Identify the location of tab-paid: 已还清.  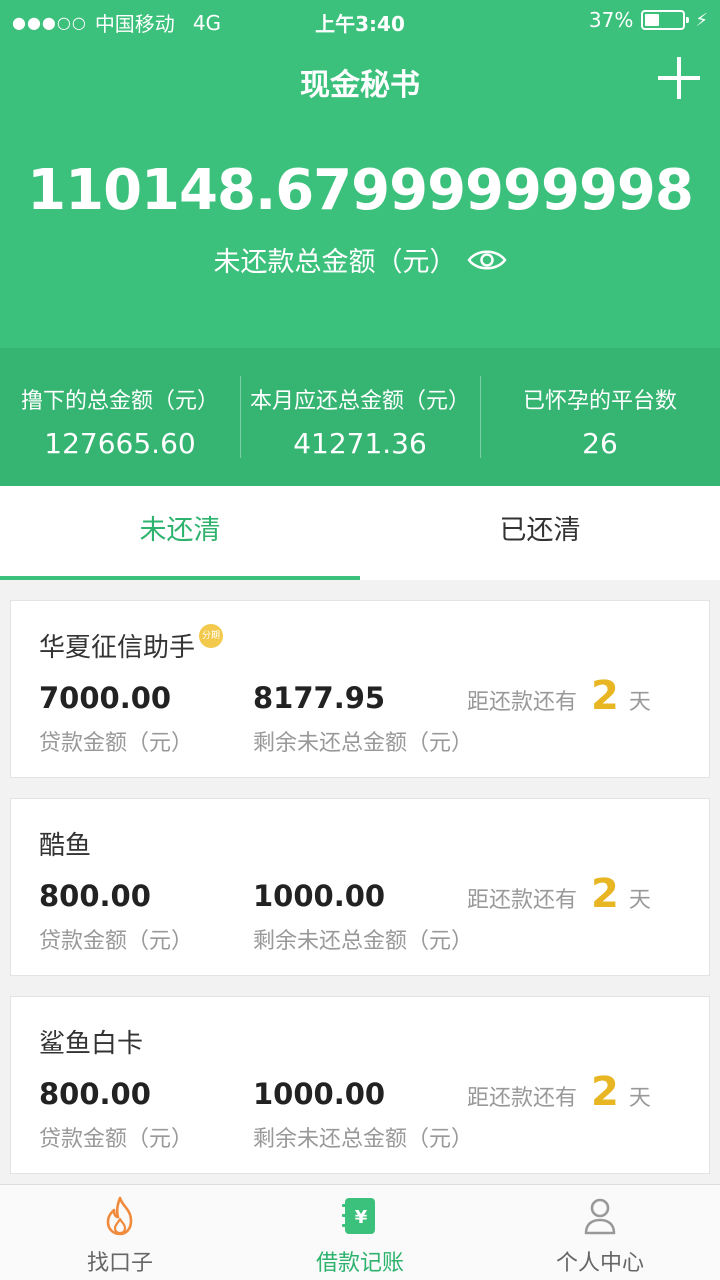
(540, 533).